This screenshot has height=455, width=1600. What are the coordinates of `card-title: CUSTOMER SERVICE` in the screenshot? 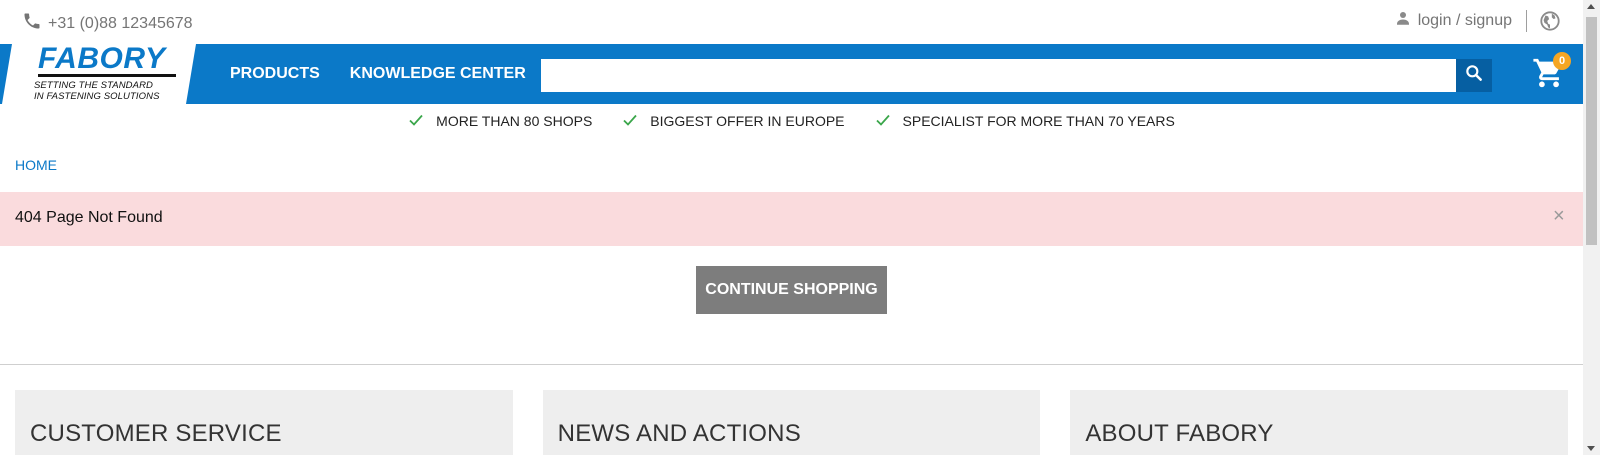 It's located at (156, 433).